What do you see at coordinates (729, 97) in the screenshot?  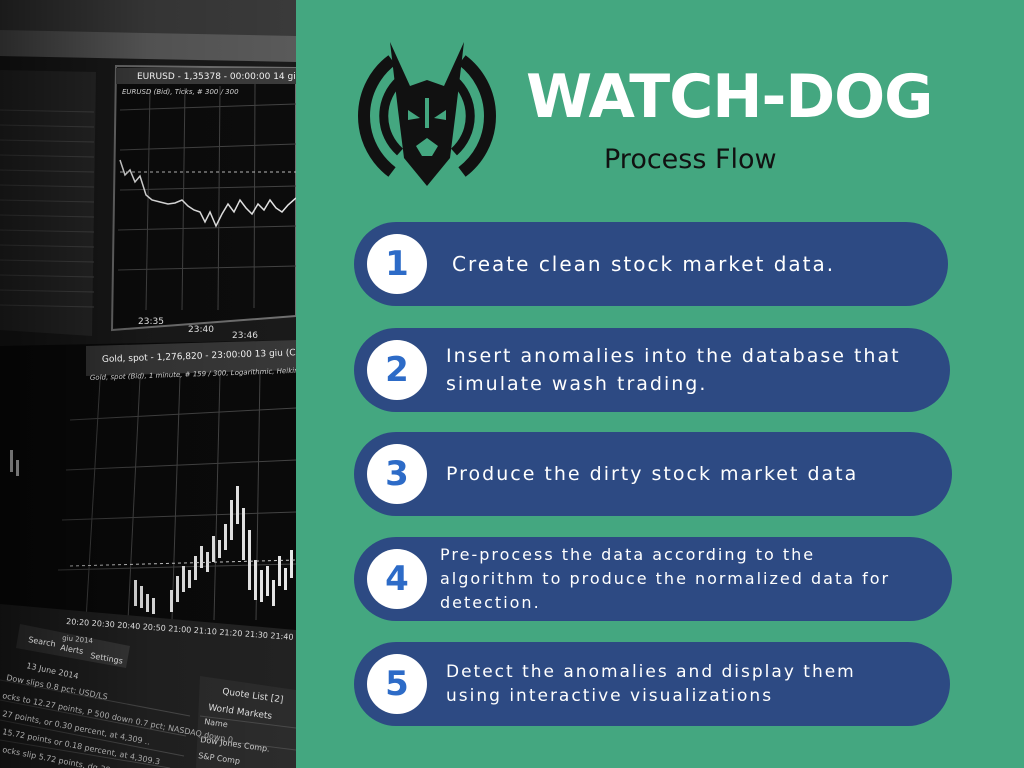 I see `brand-title: WATCH-DOG` at bounding box center [729, 97].